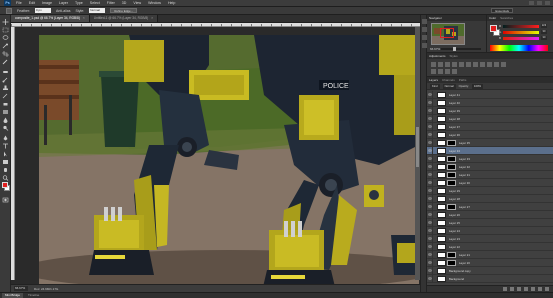 This screenshot has height=298, width=553. Describe the element at coordinates (482, 64) in the screenshot. I see `black-white-icon` at that location.